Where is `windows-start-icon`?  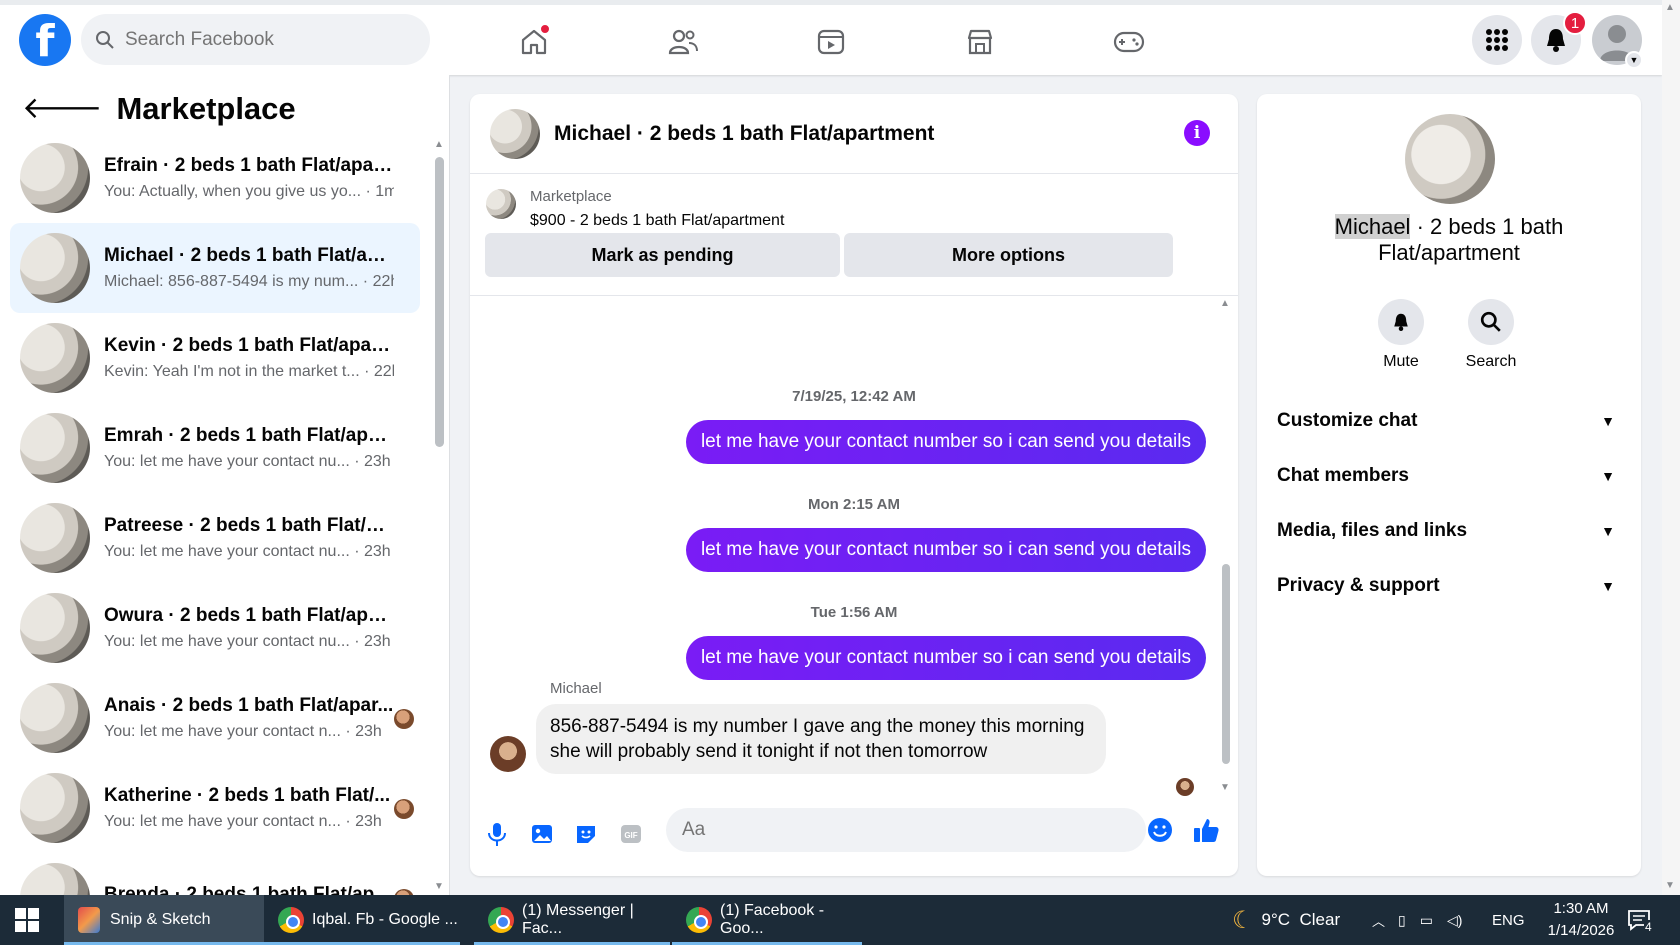
windows-start-icon is located at coordinates (27, 920).